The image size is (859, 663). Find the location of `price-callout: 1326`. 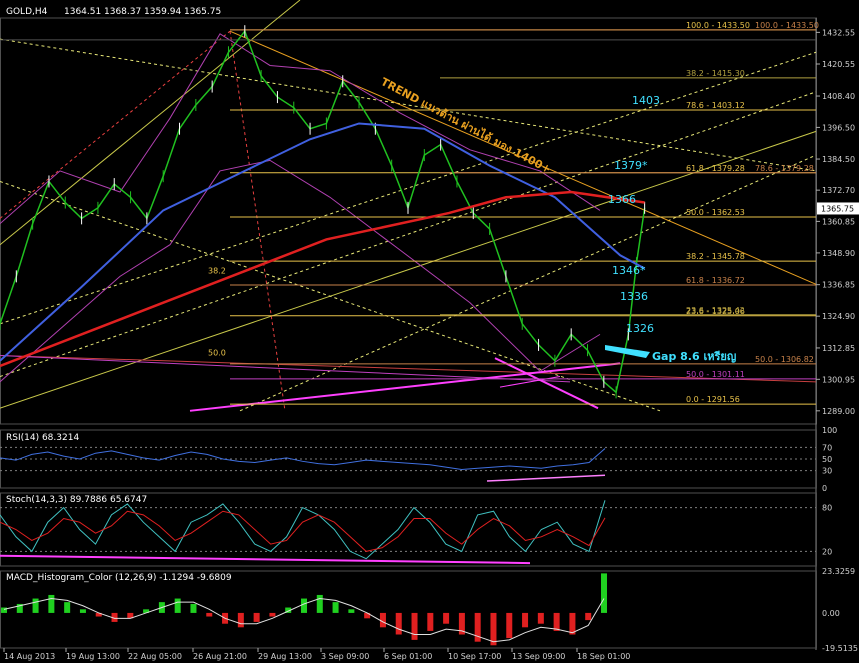

price-callout: 1326 is located at coordinates (640, 328).